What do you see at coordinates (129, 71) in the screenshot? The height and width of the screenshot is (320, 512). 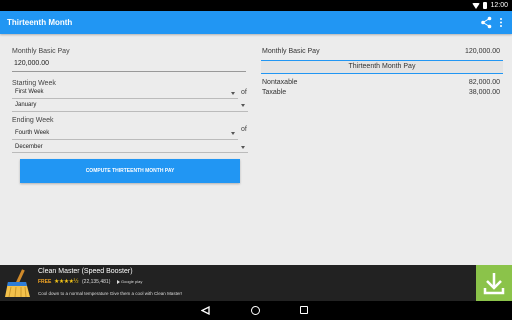 I see `monthly-basic-pay-underline` at bounding box center [129, 71].